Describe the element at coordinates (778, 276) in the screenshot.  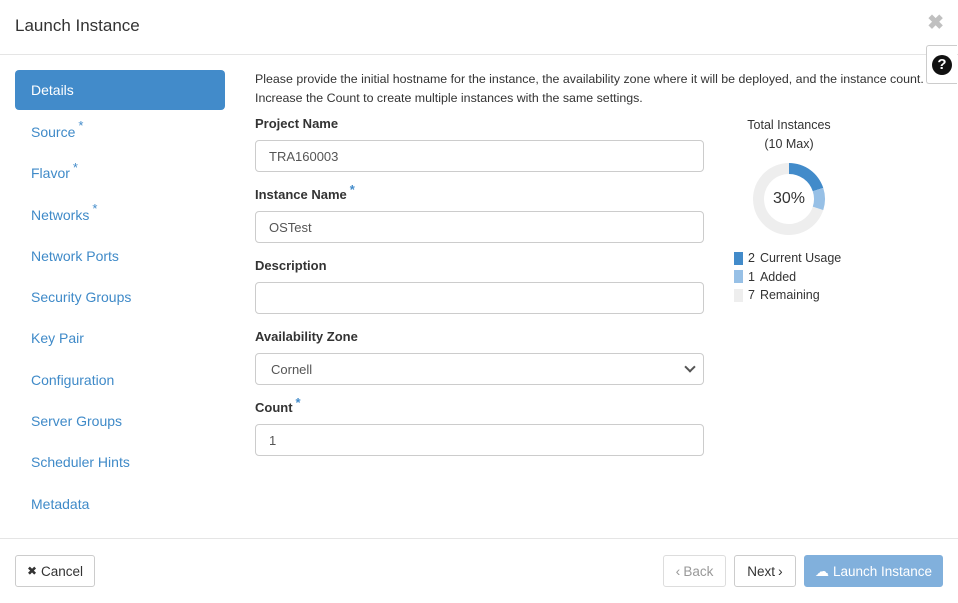
I see `legend-label: Added` at that location.